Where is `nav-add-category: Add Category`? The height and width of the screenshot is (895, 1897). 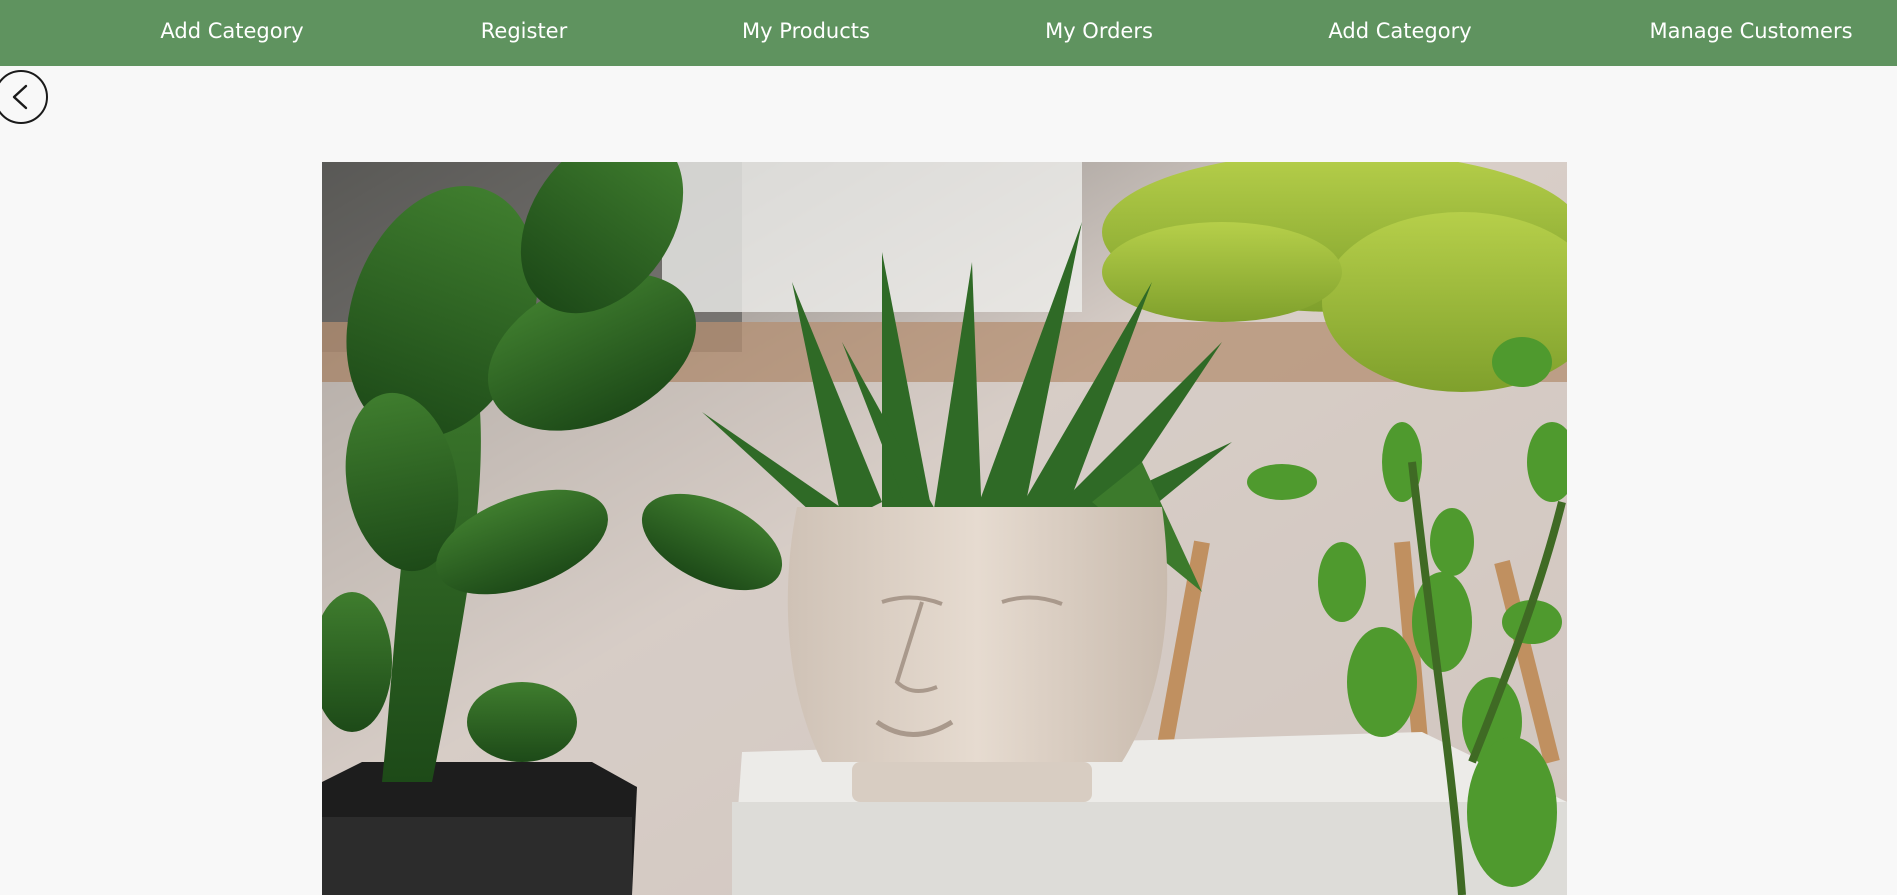 nav-add-category: Add Category is located at coordinates (231, 31).